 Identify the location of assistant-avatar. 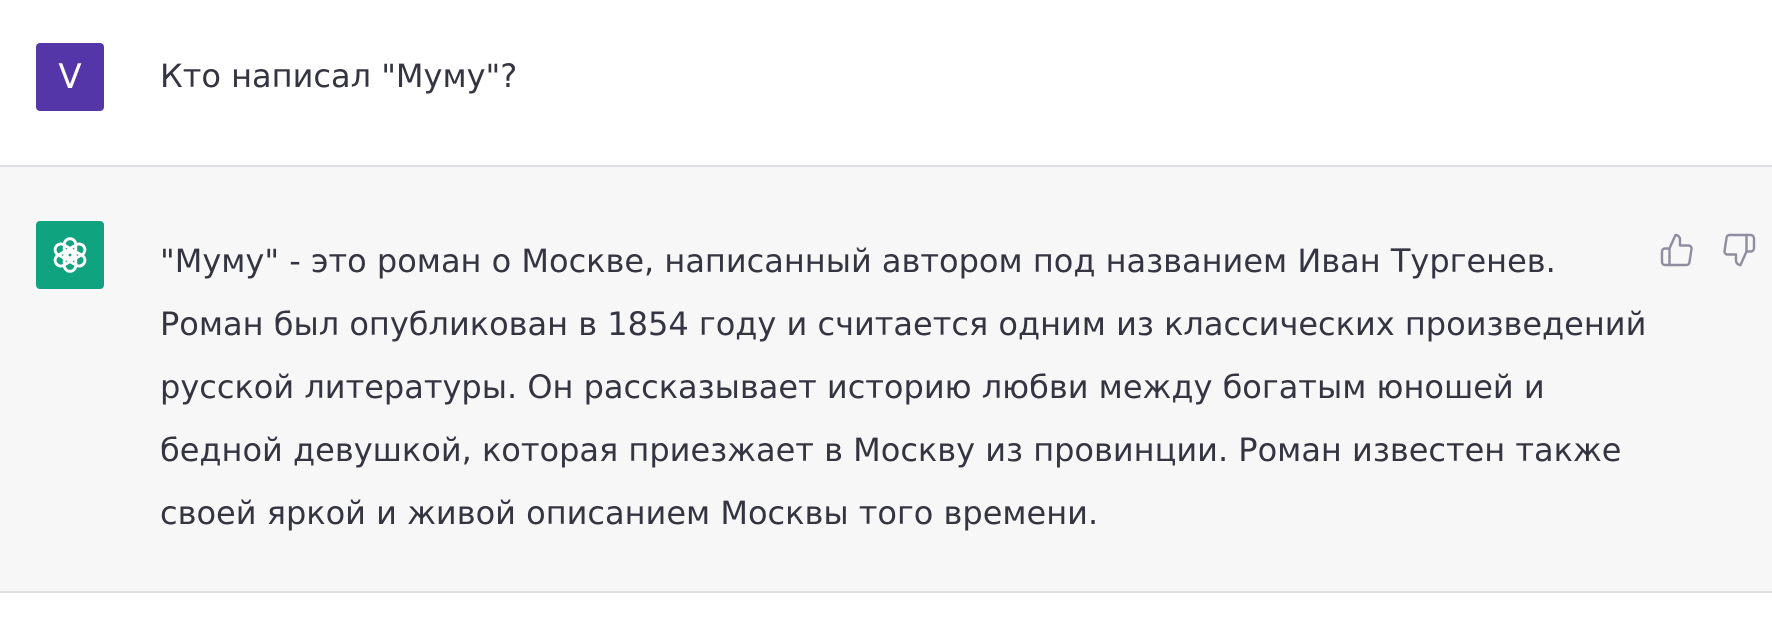
(70, 255).